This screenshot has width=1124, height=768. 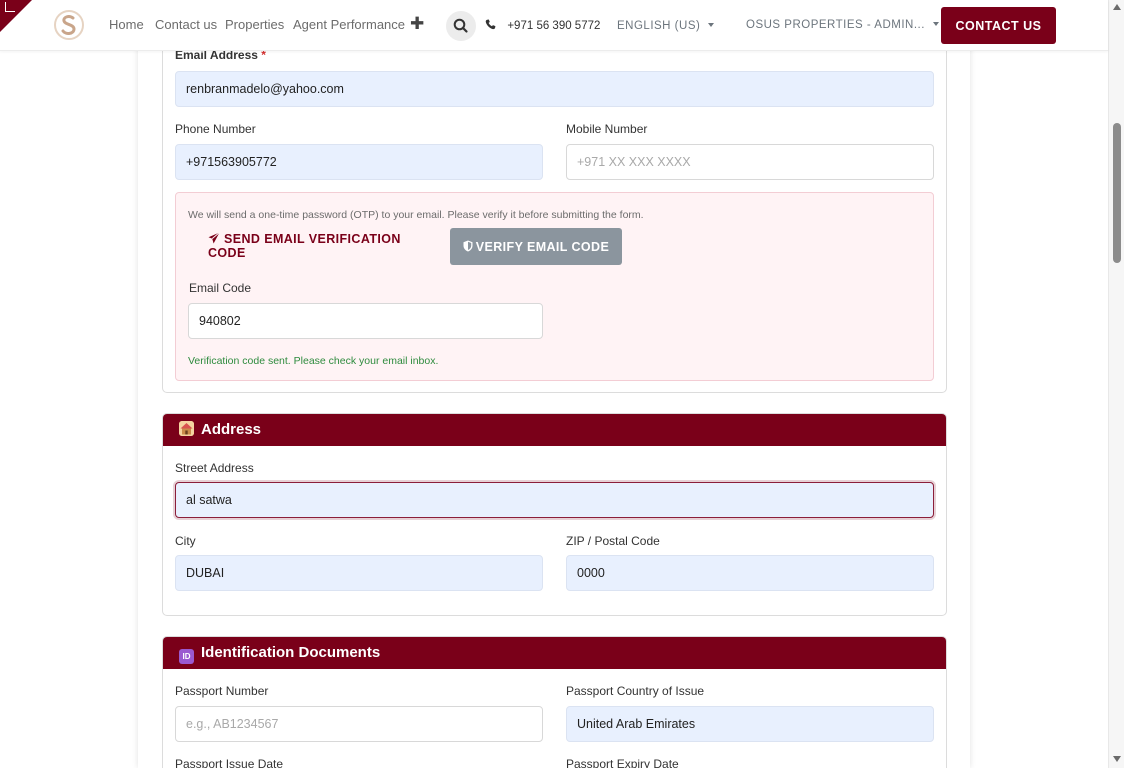 What do you see at coordinates (554, 500) in the screenshot?
I see `street-address-field` at bounding box center [554, 500].